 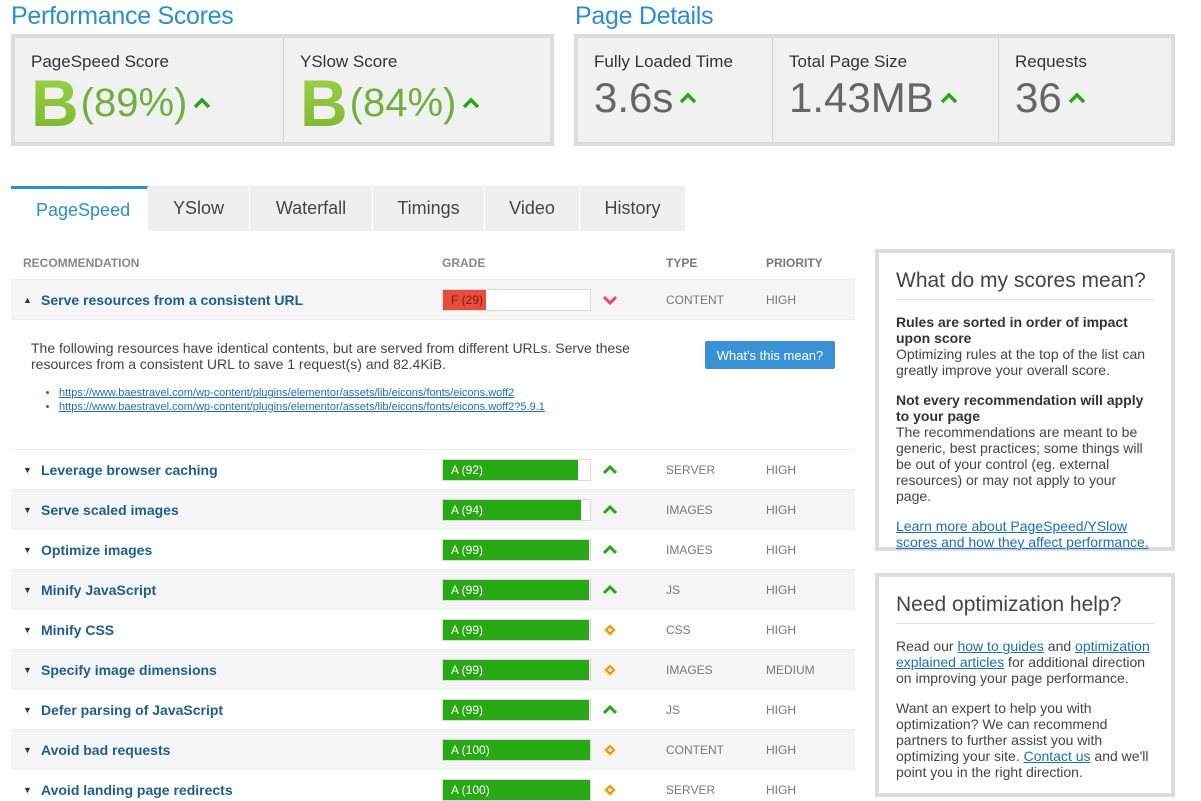 What do you see at coordinates (403, 102) in the screenshot?
I see `yslow-percent: (84%)` at bounding box center [403, 102].